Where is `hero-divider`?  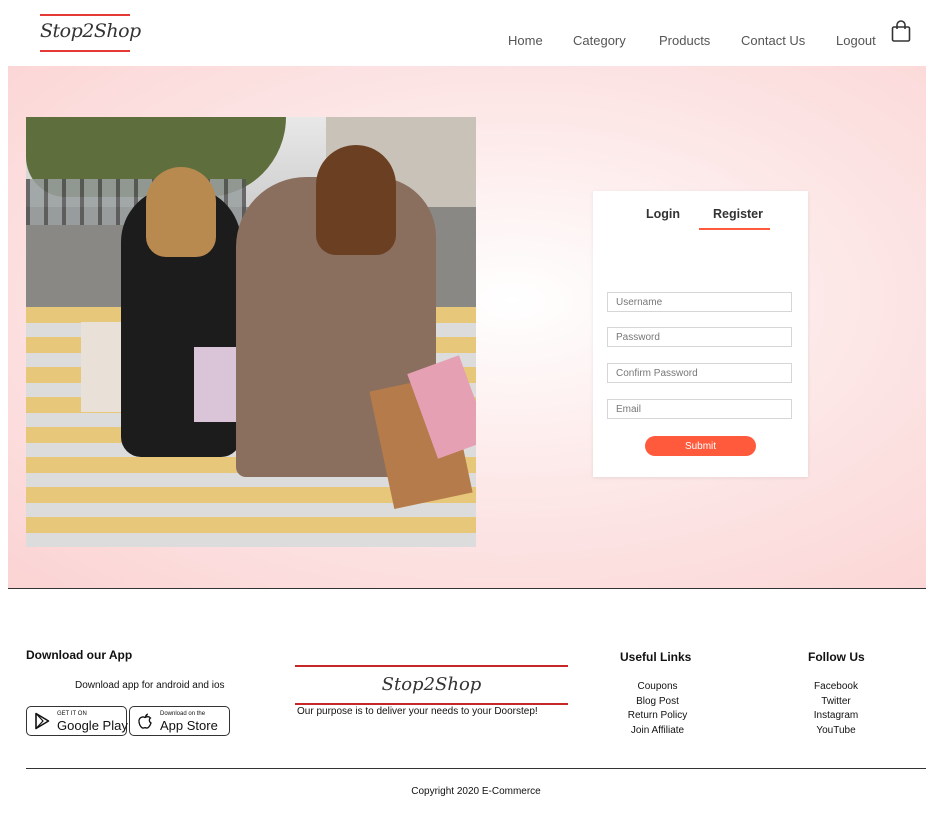 hero-divider is located at coordinates (467, 588).